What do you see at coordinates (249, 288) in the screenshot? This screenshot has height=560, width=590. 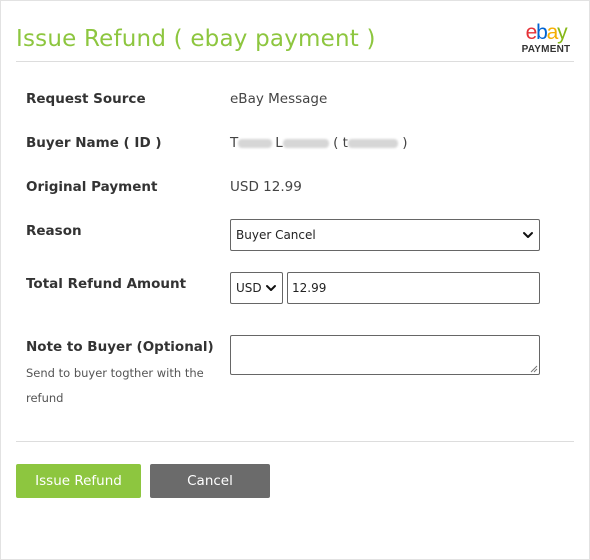 I see `currency-selected-value: USD` at bounding box center [249, 288].